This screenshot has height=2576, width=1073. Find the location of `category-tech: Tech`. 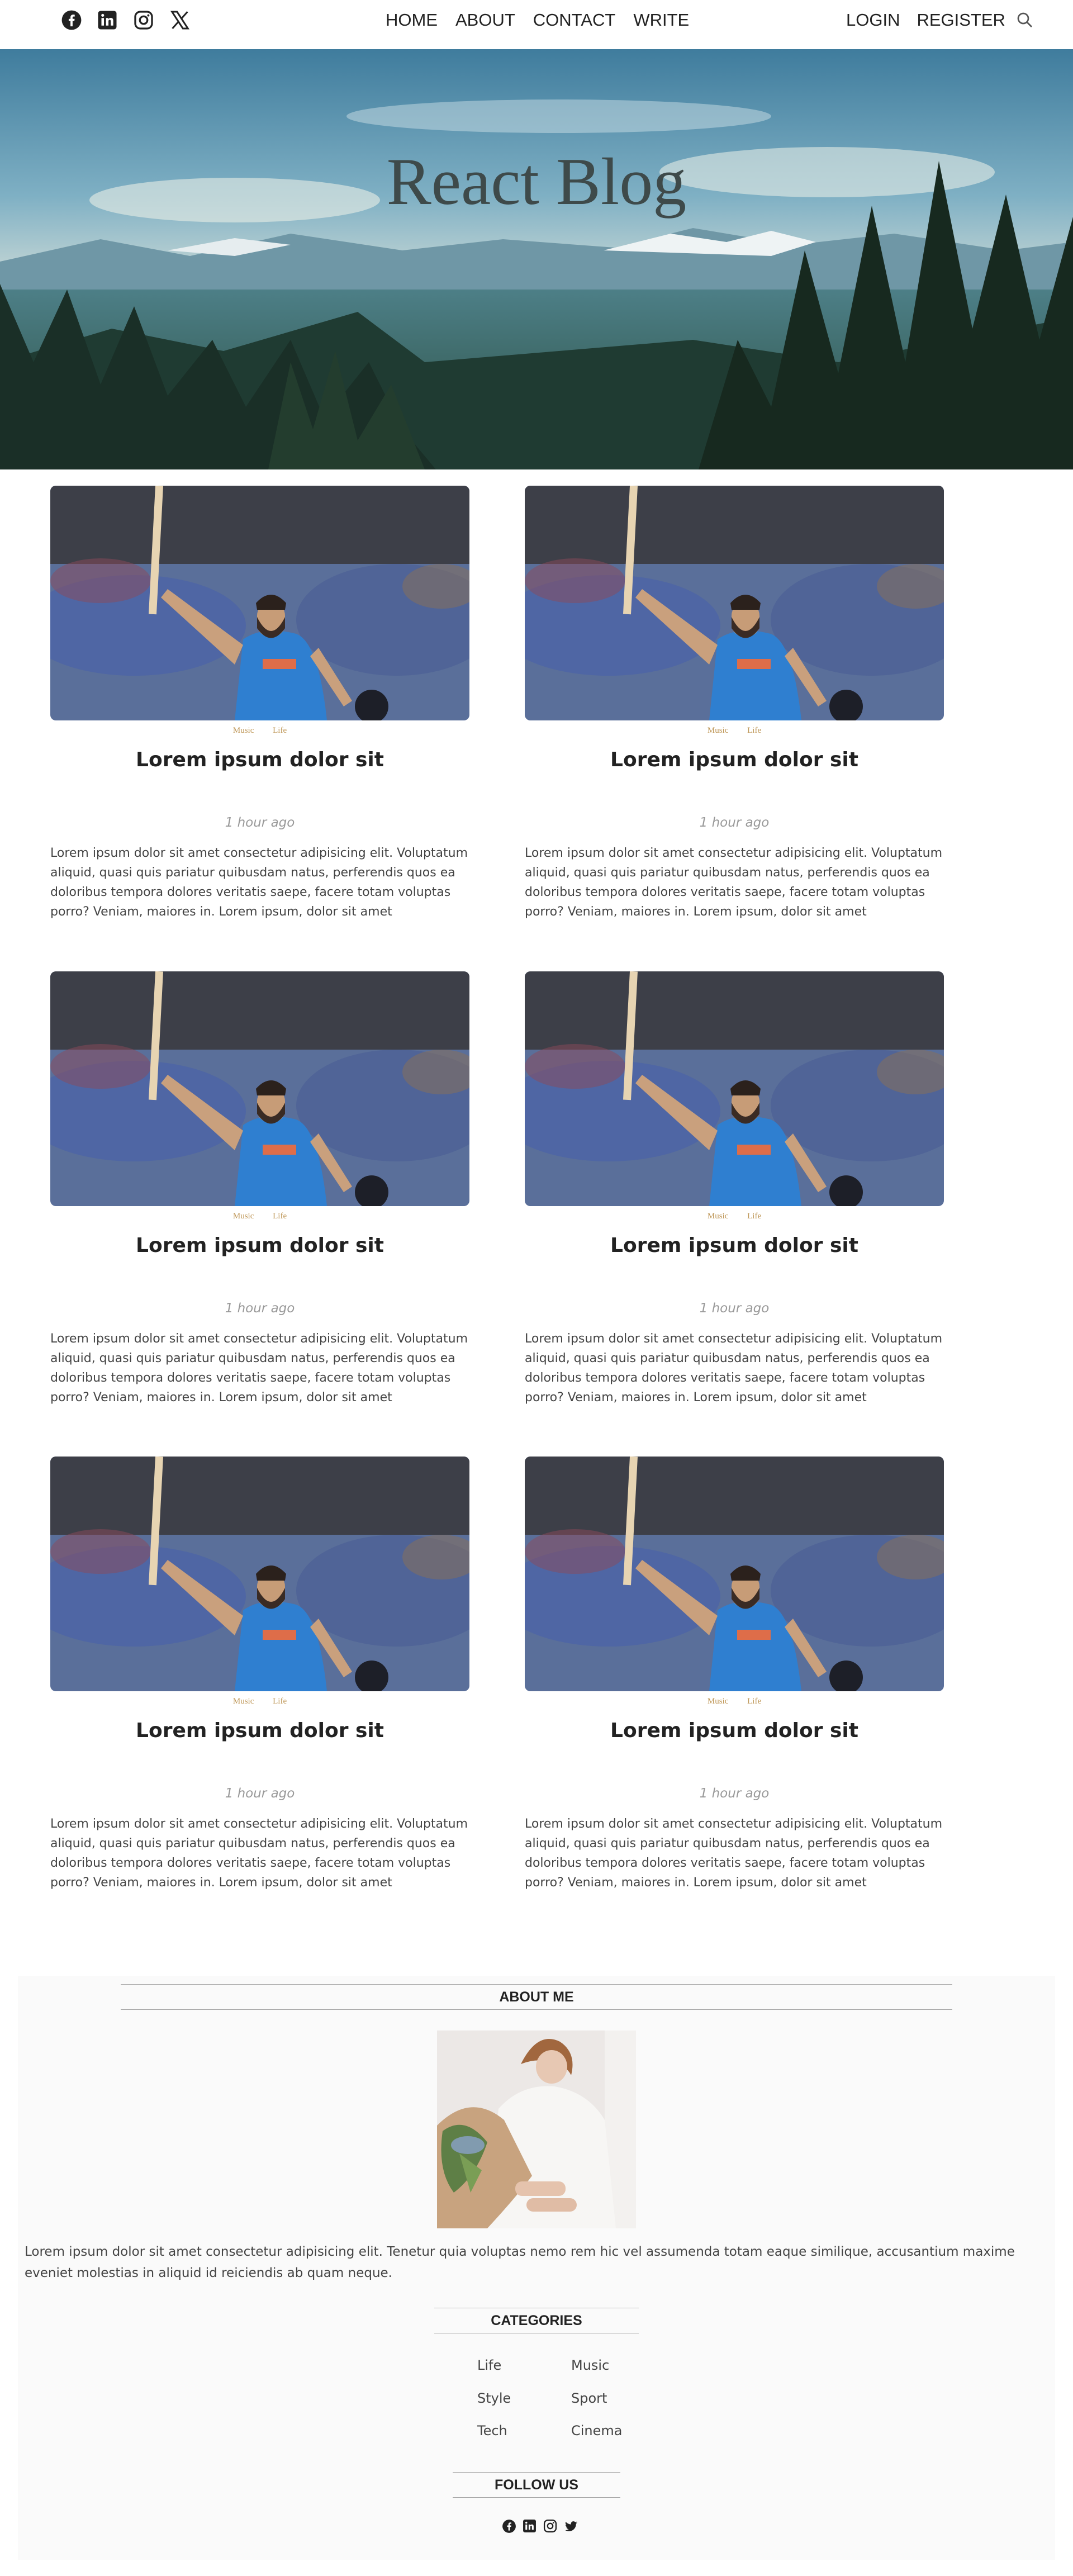

category-tech: Tech is located at coordinates (492, 2431).